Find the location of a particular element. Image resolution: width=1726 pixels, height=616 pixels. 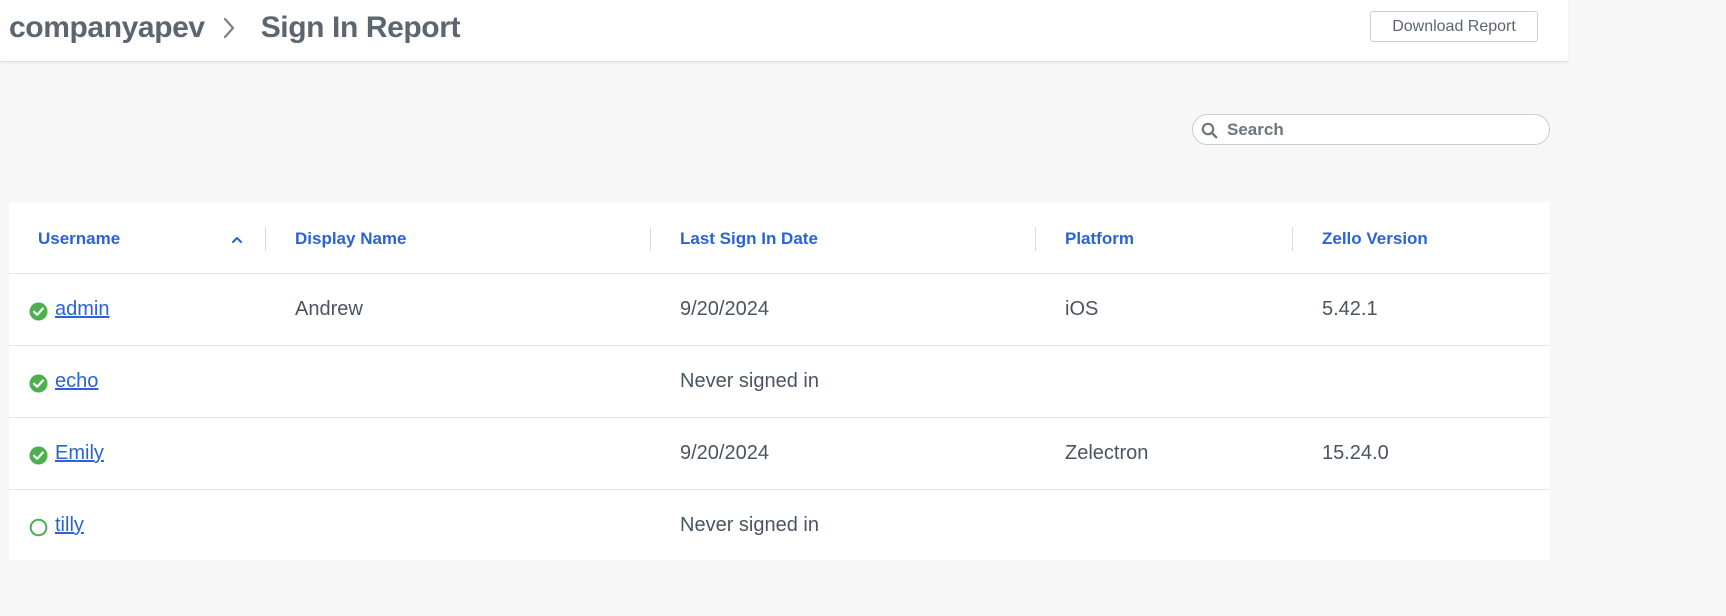

username-link: tilly is located at coordinates (69, 525).